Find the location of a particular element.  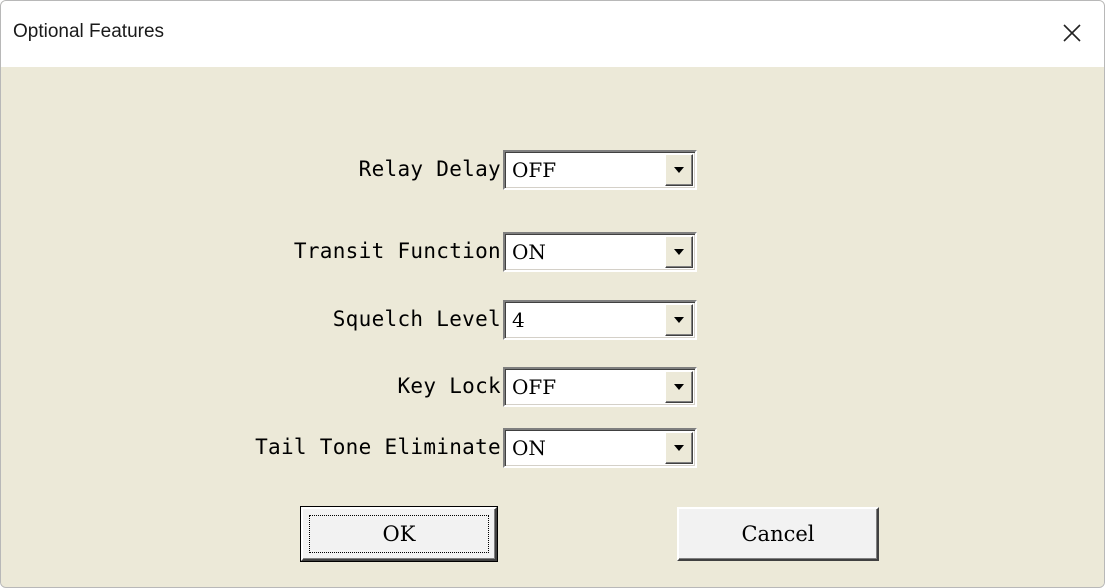

ok-button-label: OK is located at coordinates (399, 534).